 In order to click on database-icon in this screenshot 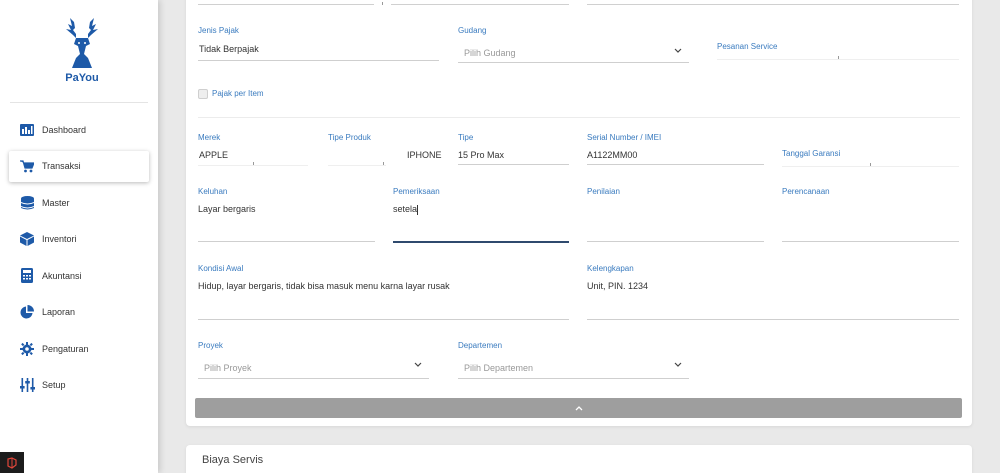, I will do `click(27, 203)`.